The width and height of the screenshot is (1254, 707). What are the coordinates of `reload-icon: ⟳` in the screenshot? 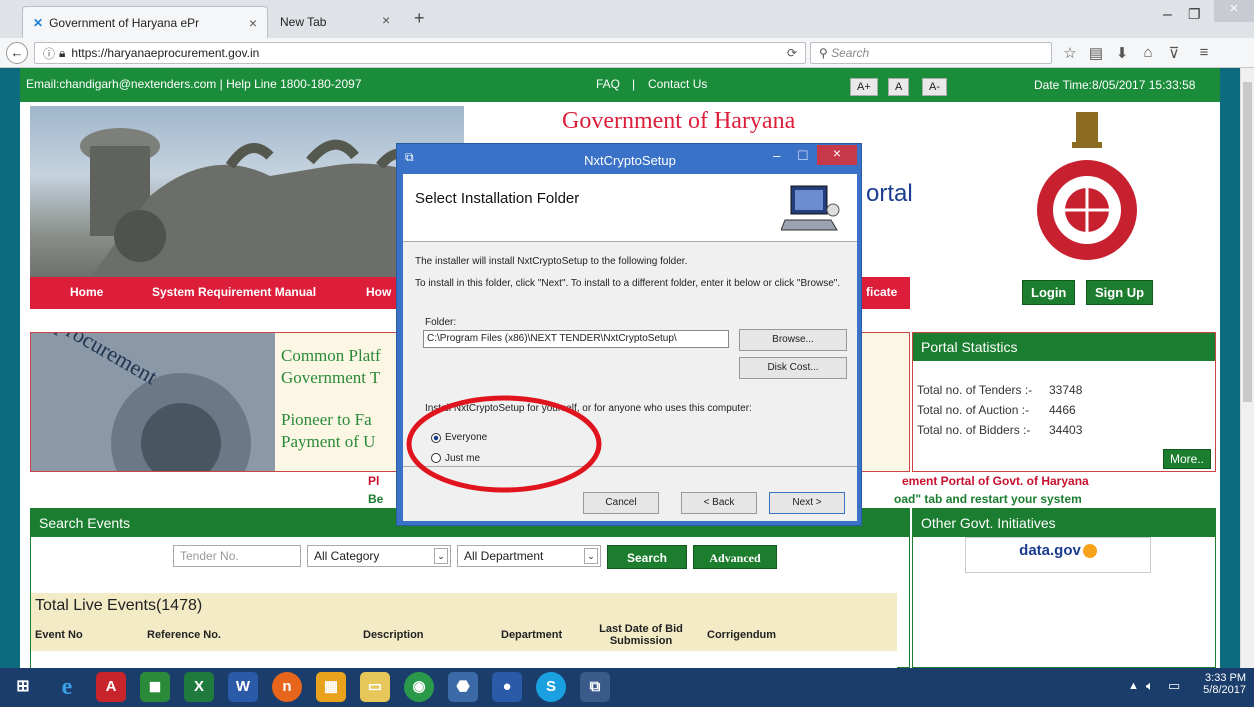 It's located at (792, 53).